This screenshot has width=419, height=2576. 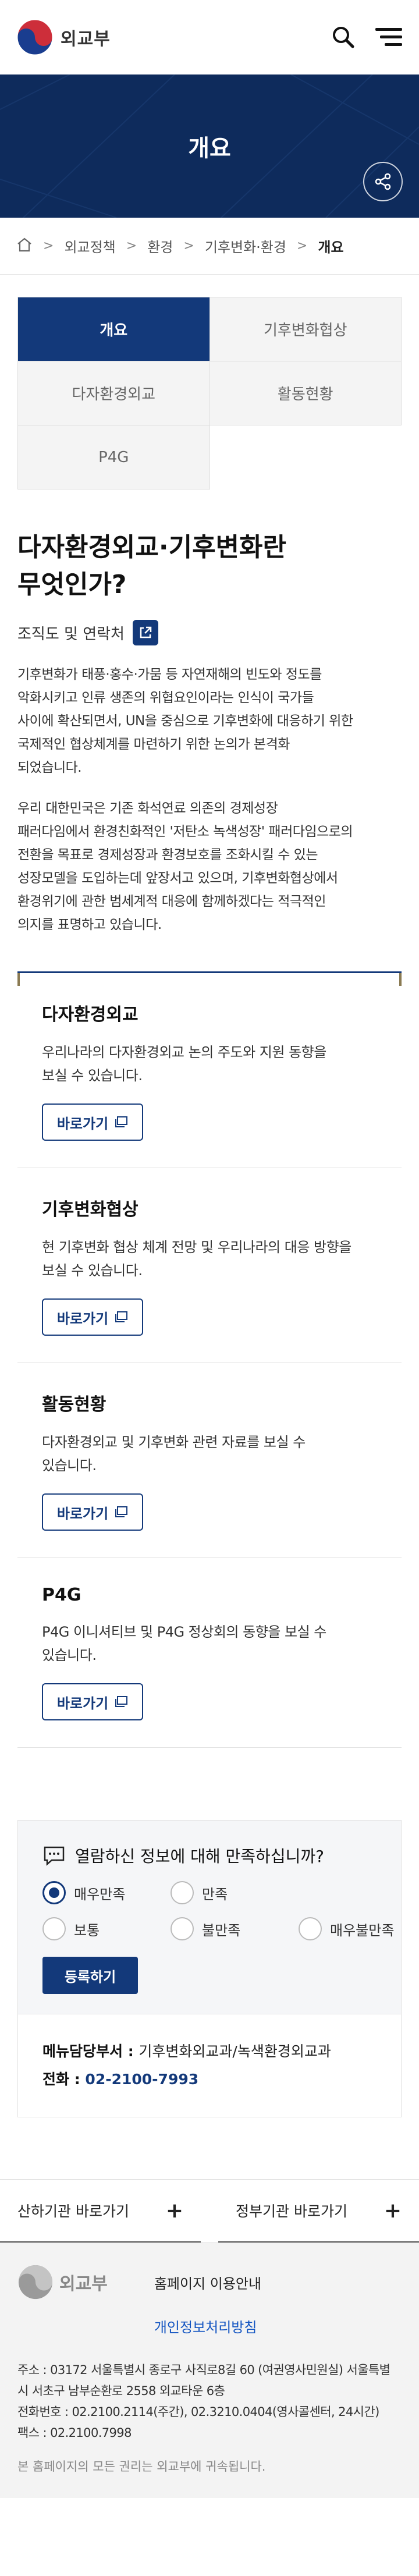 I want to click on section-title-line: 무엇인가?, so click(x=72, y=585).